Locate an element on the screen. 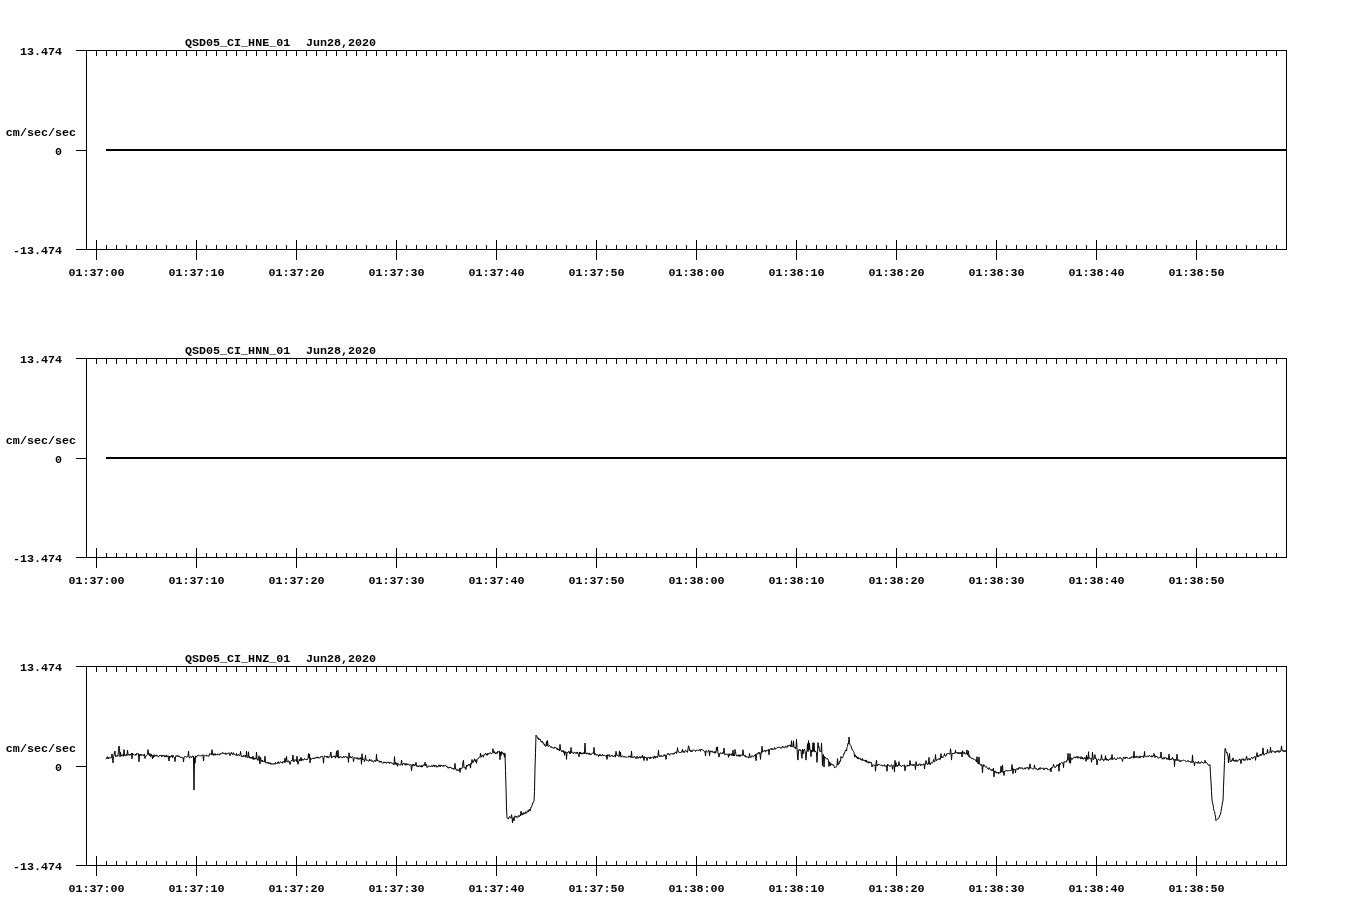  channel-title: QSD05_CI_HNN_01 is located at coordinates (238, 350).